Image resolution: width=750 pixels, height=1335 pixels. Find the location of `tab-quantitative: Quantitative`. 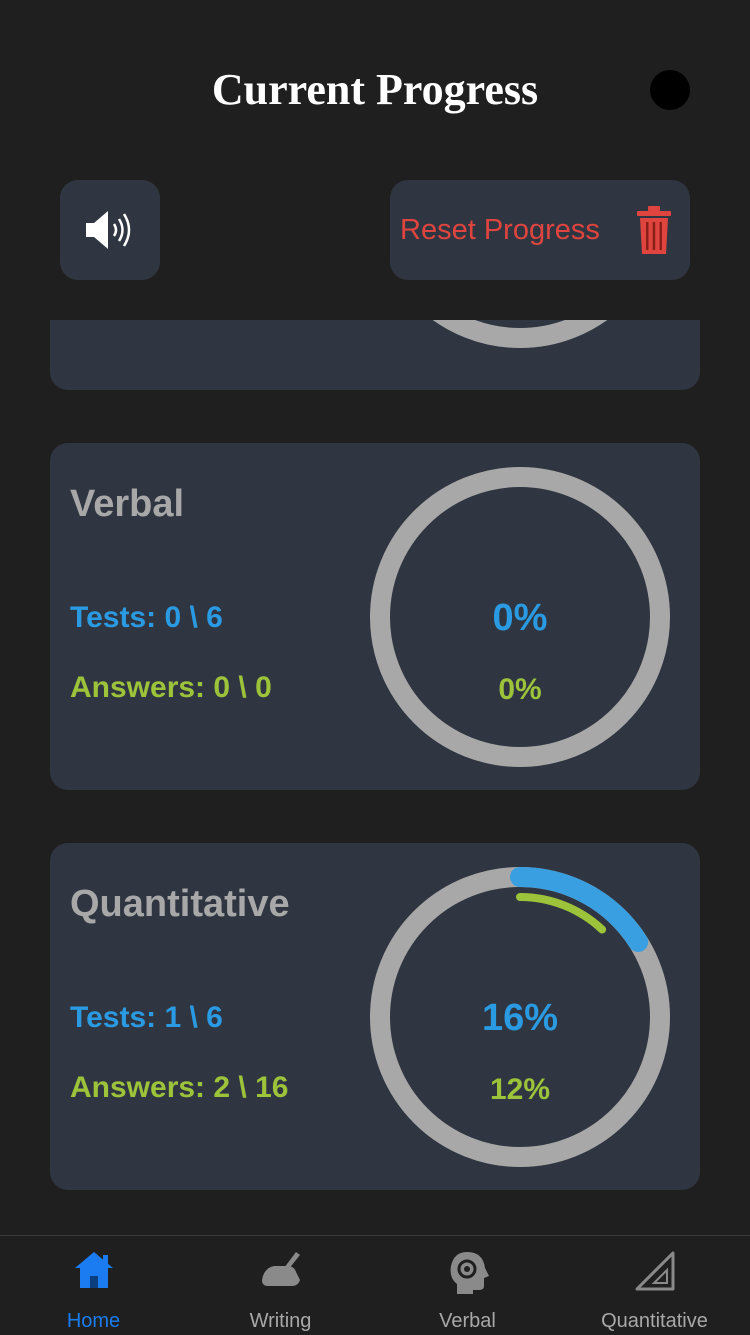

tab-quantitative: Quantitative is located at coordinates (654, 1285).